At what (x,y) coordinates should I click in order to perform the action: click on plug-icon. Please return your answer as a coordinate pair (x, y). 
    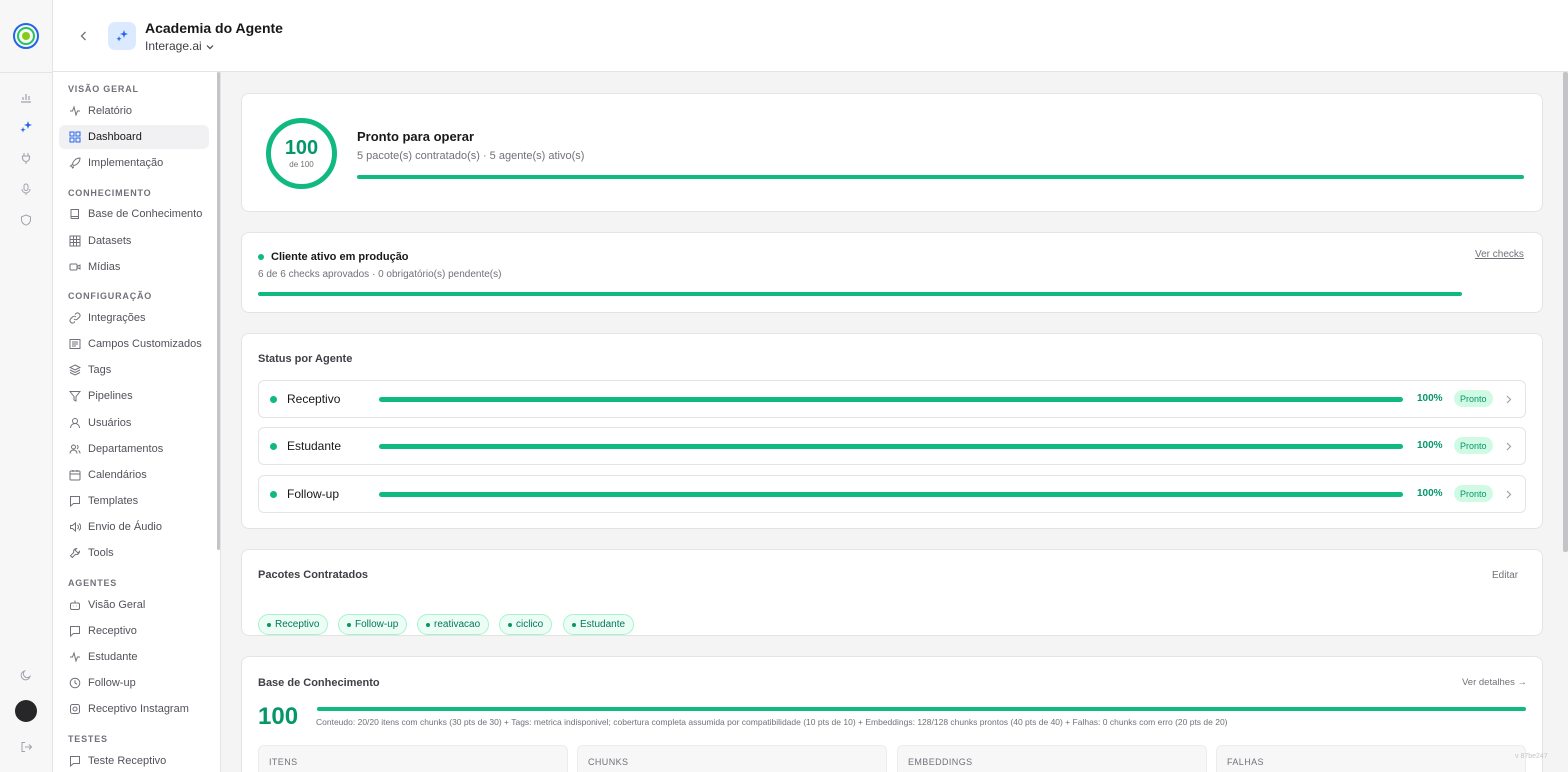
    Looking at the image, I should click on (26, 158).